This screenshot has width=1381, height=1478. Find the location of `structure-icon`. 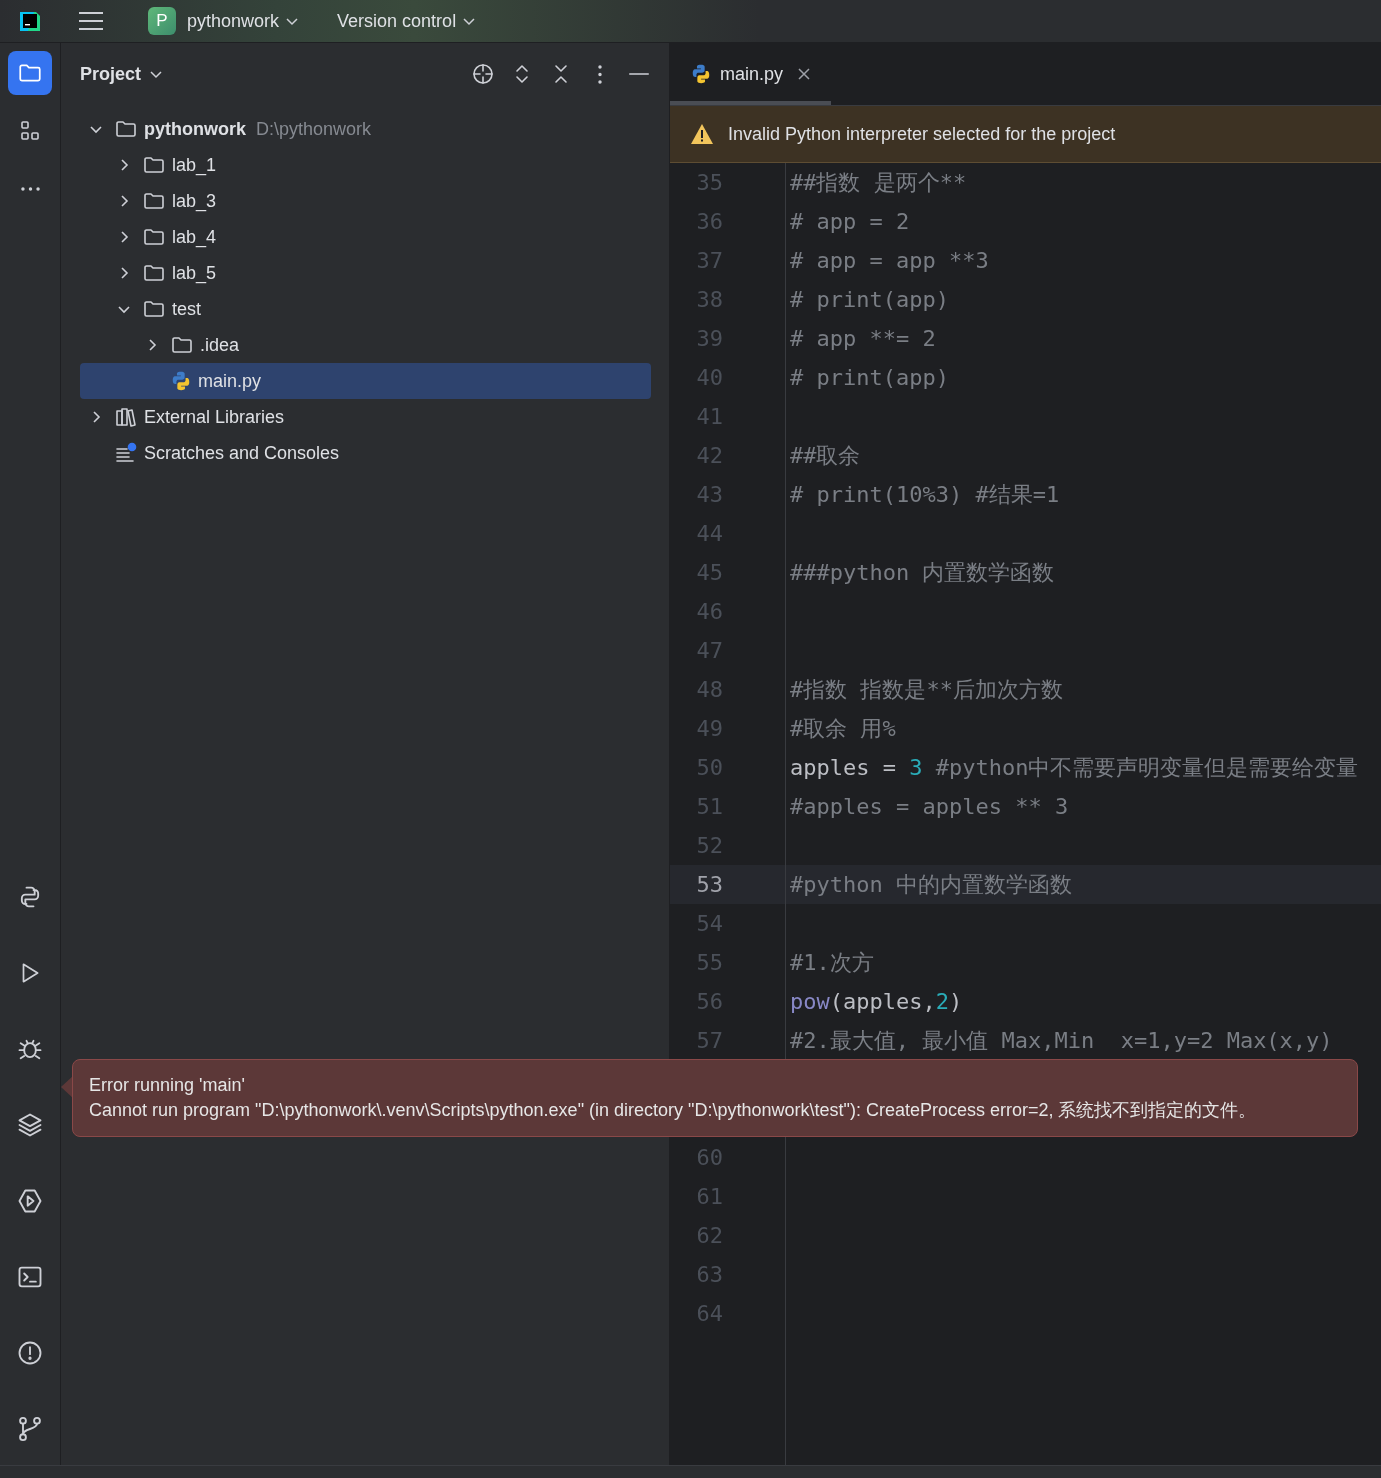

structure-icon is located at coordinates (30, 131).